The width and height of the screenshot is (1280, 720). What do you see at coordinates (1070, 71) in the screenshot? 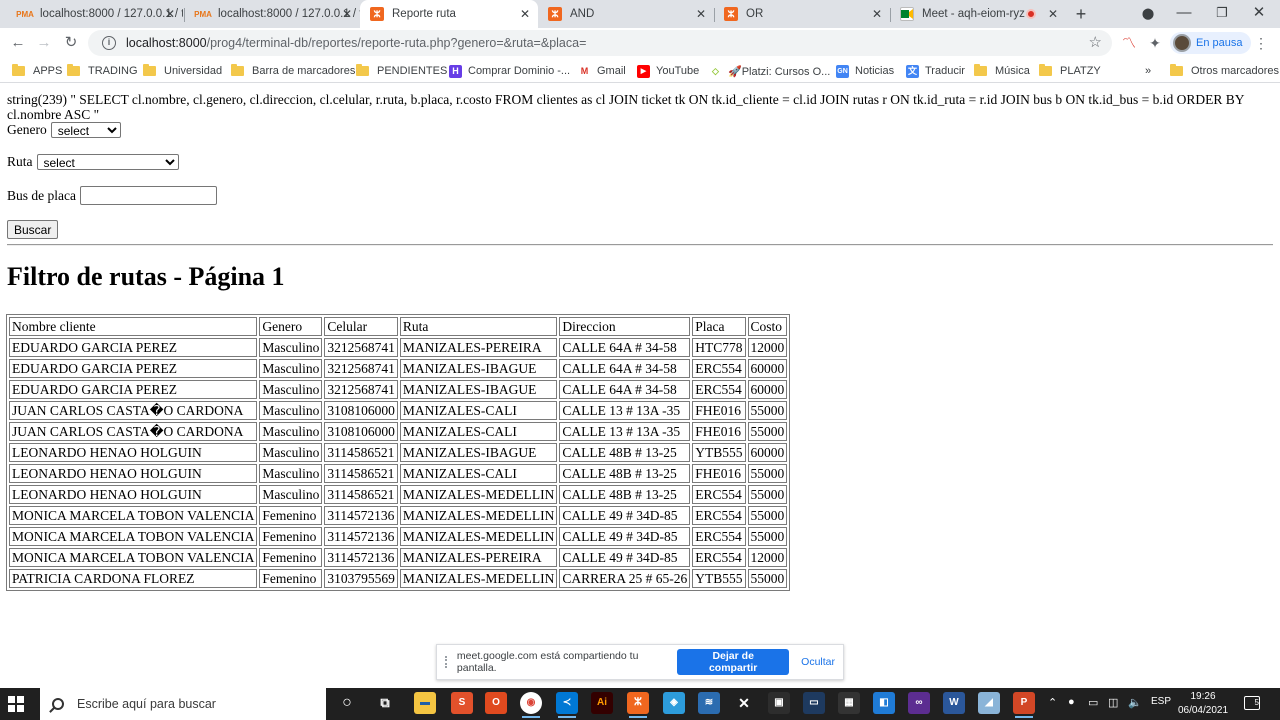
I see `bookmark-platzy: PLATZY` at bounding box center [1070, 71].